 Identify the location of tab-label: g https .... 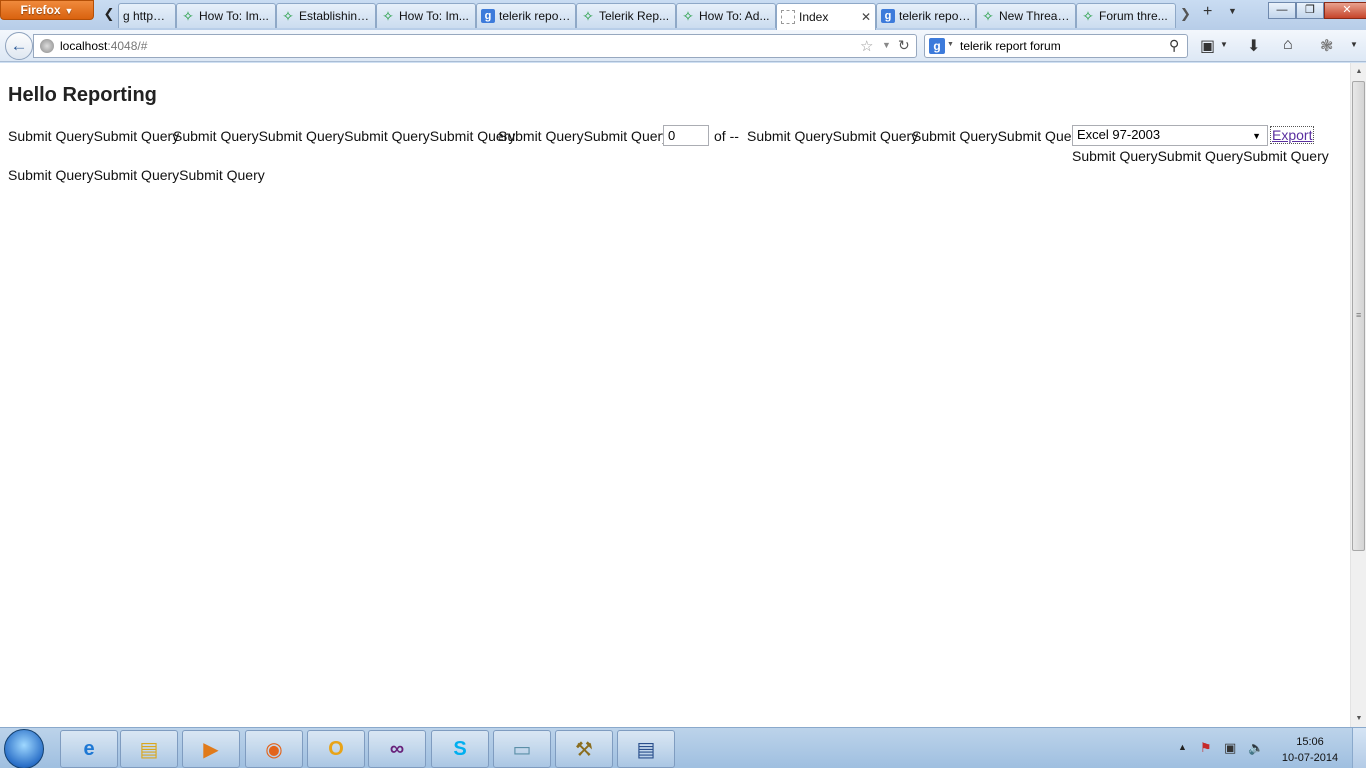
(147, 16).